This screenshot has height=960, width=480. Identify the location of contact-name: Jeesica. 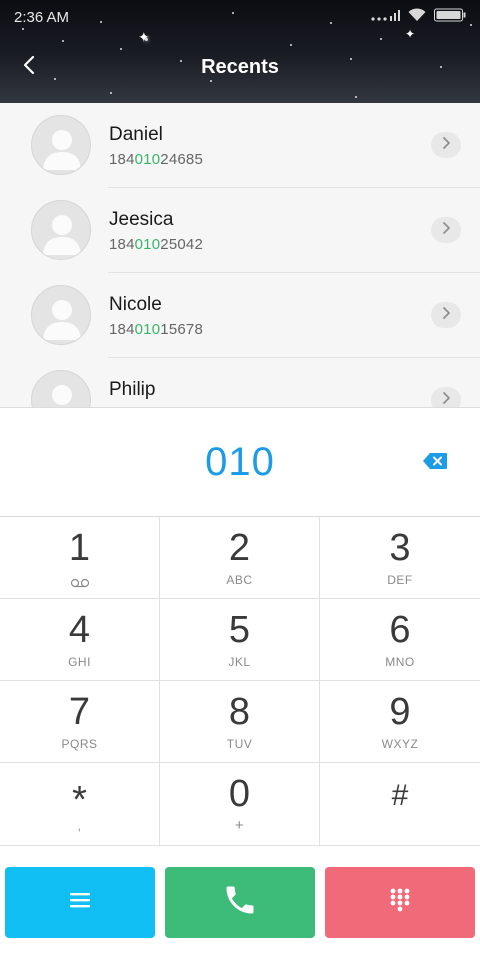
(141, 219).